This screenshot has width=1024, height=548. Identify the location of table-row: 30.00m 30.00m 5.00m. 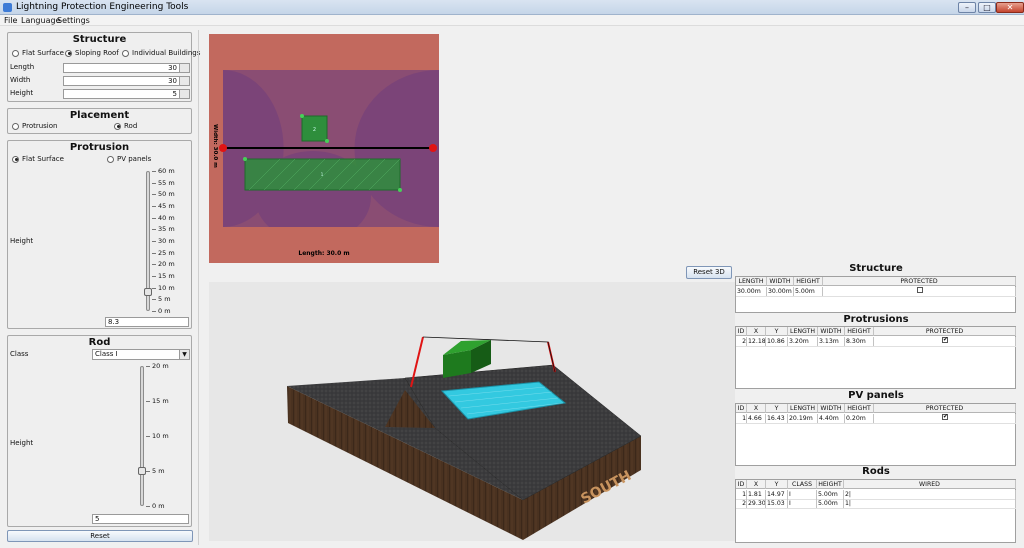
(876, 292).